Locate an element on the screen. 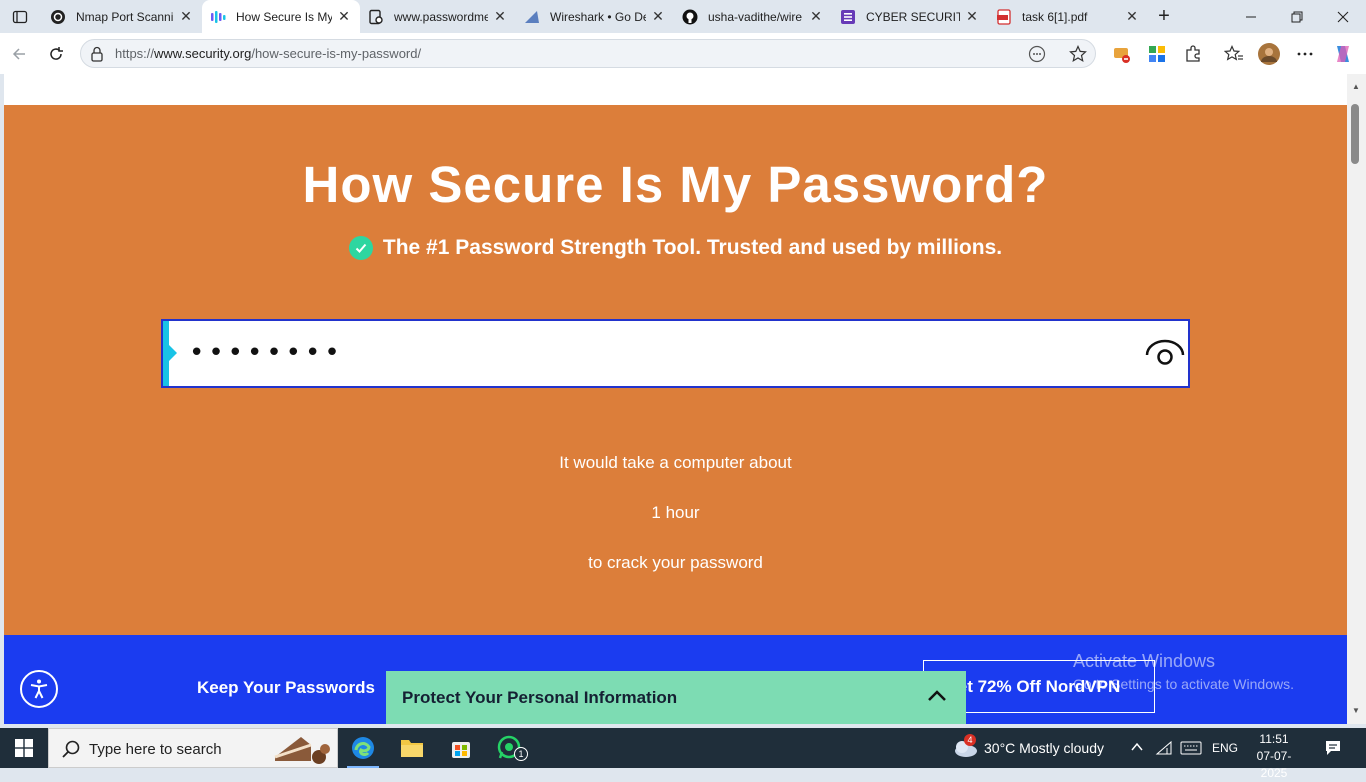 The width and height of the screenshot is (1366, 782). edge-taskbar-app is located at coordinates (363, 748).